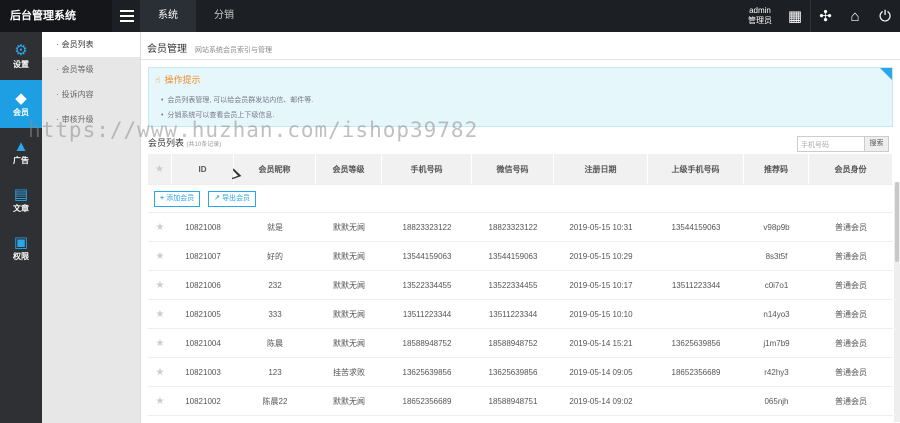  What do you see at coordinates (21, 248) in the screenshot?
I see `sidebar-item-permissions: ▣ 权限` at bounding box center [21, 248].